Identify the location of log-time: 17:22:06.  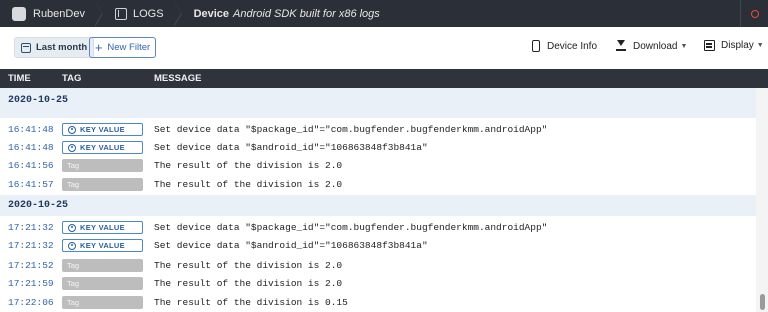
(31, 302).